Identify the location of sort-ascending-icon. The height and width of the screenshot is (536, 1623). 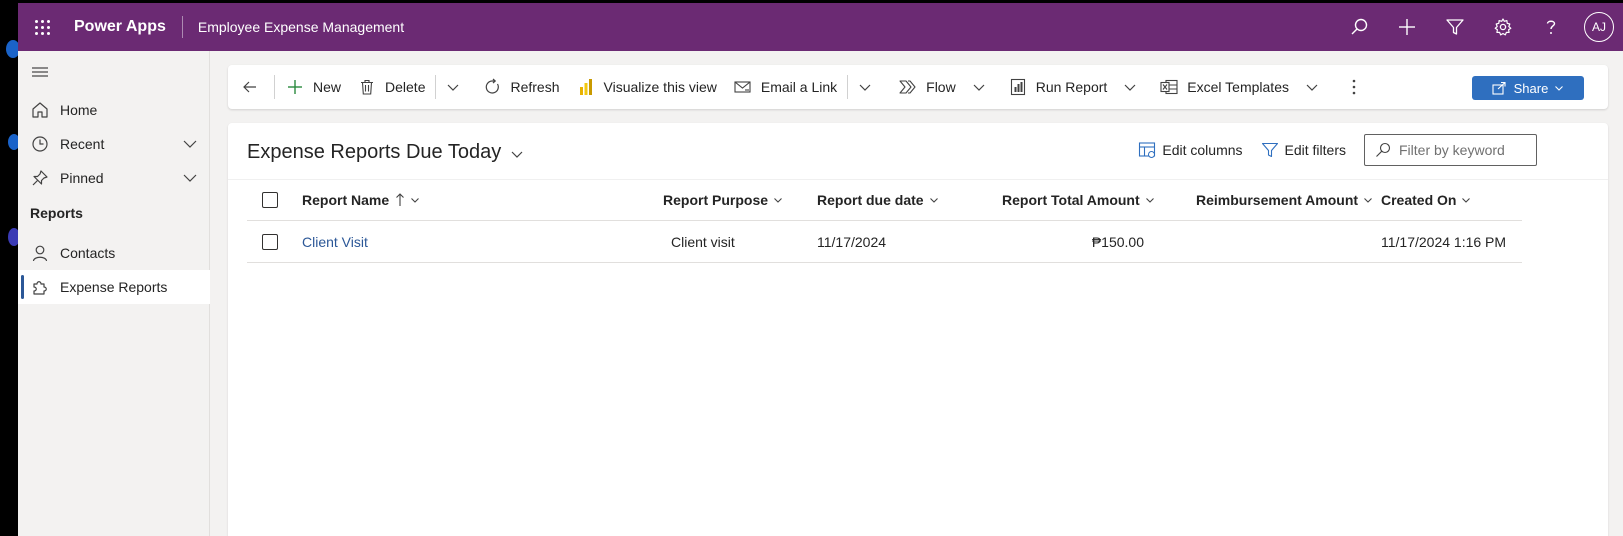
(400, 200).